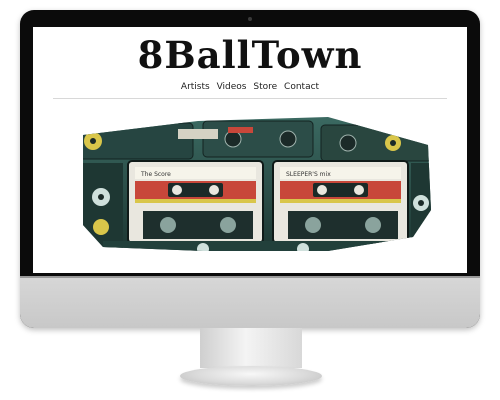 The image size is (500, 400). I want to click on cassette-back-row, so click(257, 141).